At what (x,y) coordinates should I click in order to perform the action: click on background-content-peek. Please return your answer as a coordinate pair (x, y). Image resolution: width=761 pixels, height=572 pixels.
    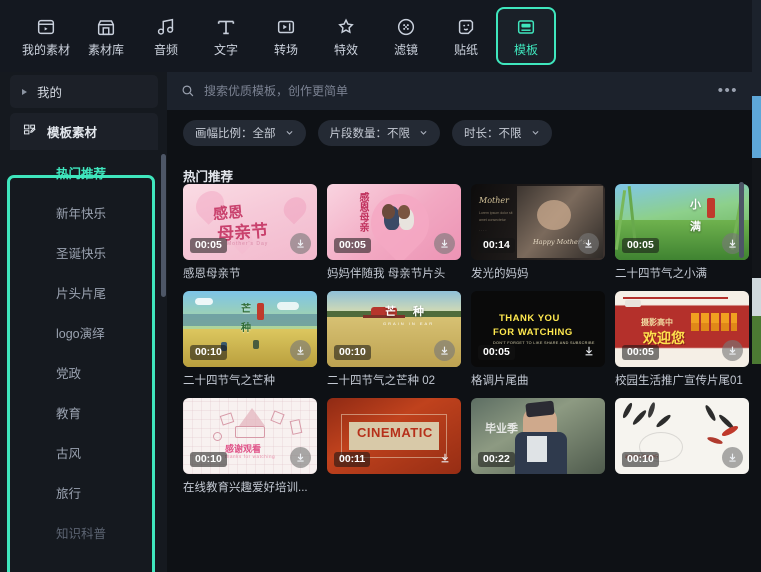
    Looking at the image, I should click on (756, 286).